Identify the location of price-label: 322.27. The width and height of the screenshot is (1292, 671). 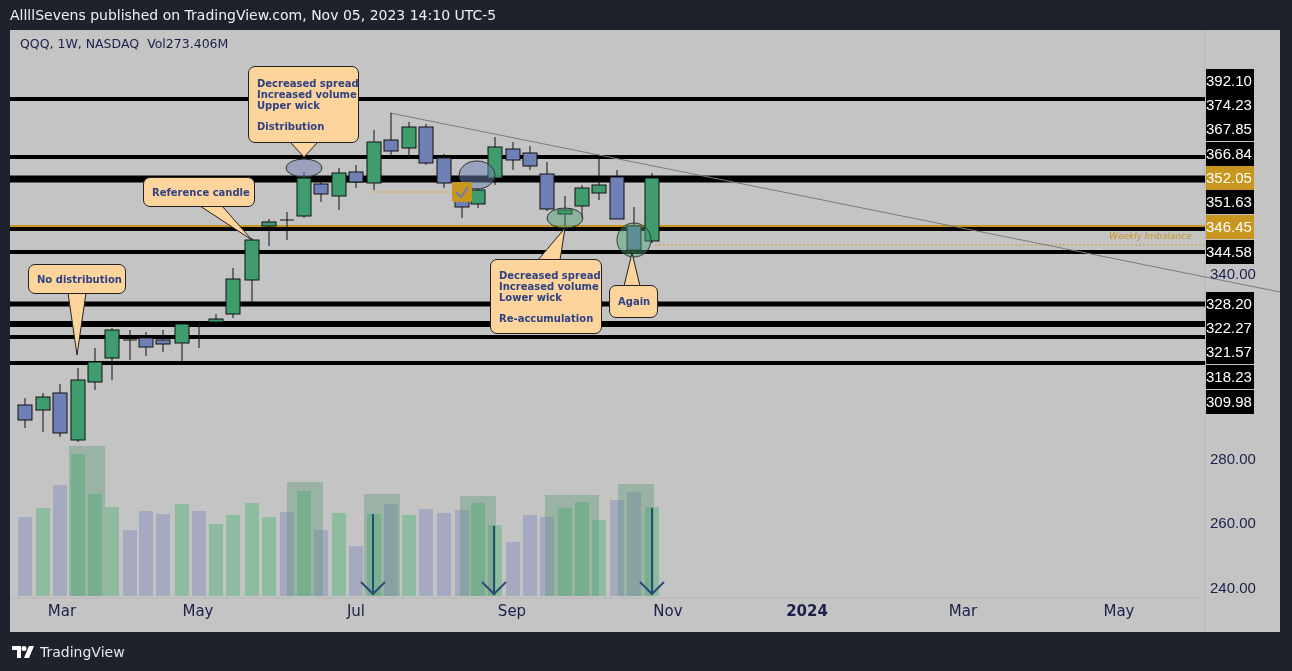
(1230, 328).